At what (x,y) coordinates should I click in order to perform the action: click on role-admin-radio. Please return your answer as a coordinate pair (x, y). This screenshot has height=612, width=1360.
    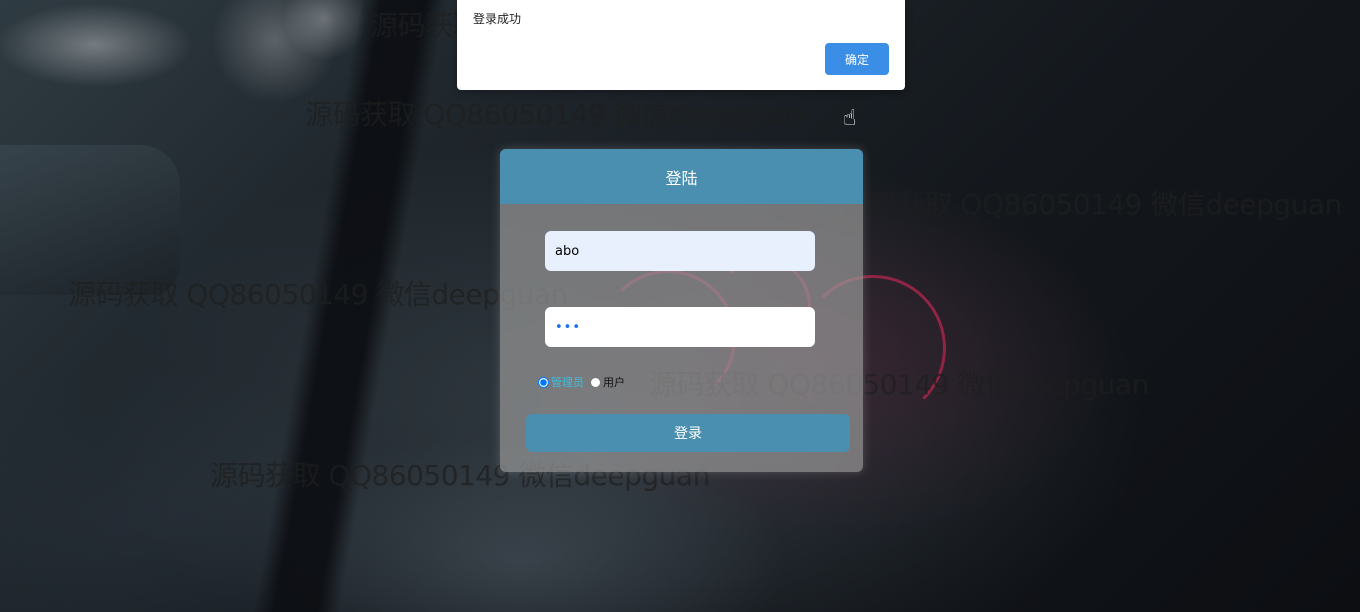
    Looking at the image, I should click on (543, 382).